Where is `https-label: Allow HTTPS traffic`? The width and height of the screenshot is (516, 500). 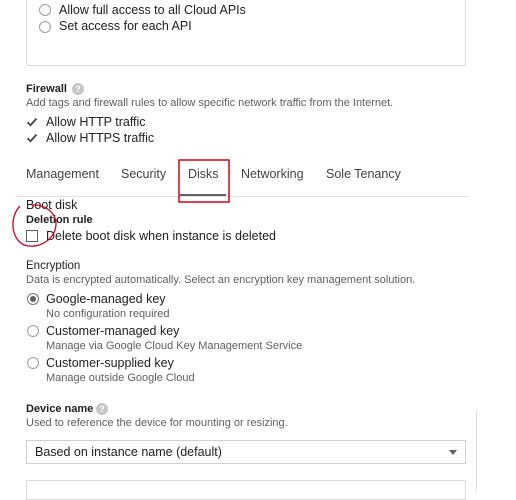
https-label: Allow HTTPS traffic is located at coordinates (100, 138).